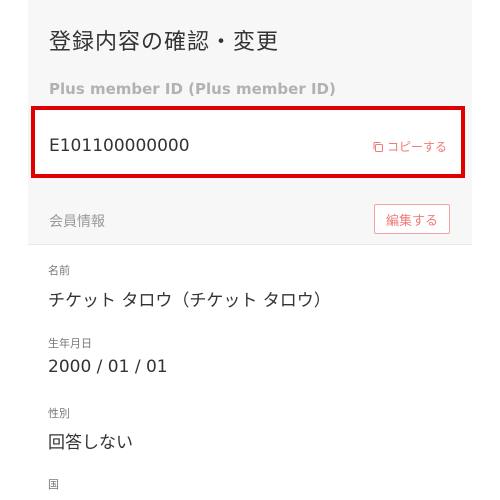 This screenshot has height=500, width=500. What do you see at coordinates (248, 142) in the screenshot?
I see `member-id-box: E101100000000 コピーする` at bounding box center [248, 142].